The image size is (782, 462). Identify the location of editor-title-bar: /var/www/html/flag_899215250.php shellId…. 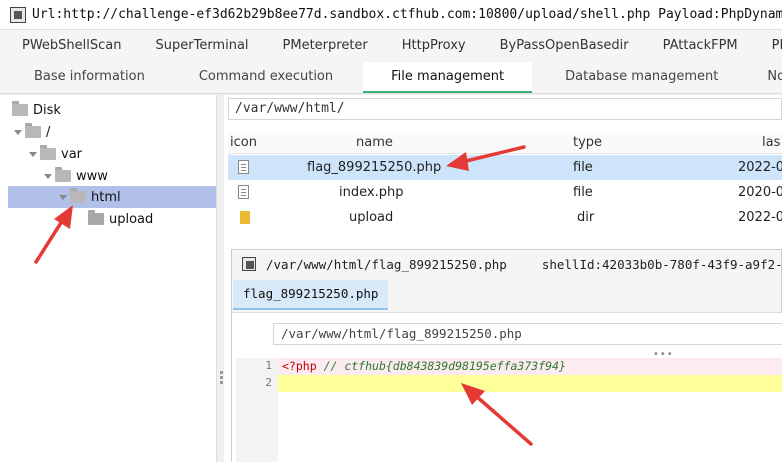
(507, 264).